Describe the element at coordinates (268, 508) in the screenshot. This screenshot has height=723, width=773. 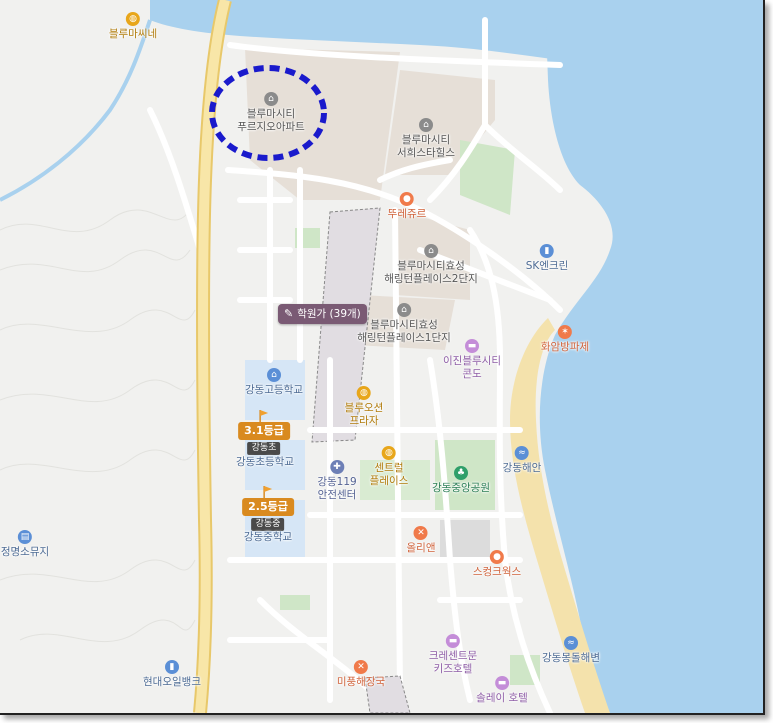
I see `school-grade-marker-middle: 2.5등급 강동중` at that location.